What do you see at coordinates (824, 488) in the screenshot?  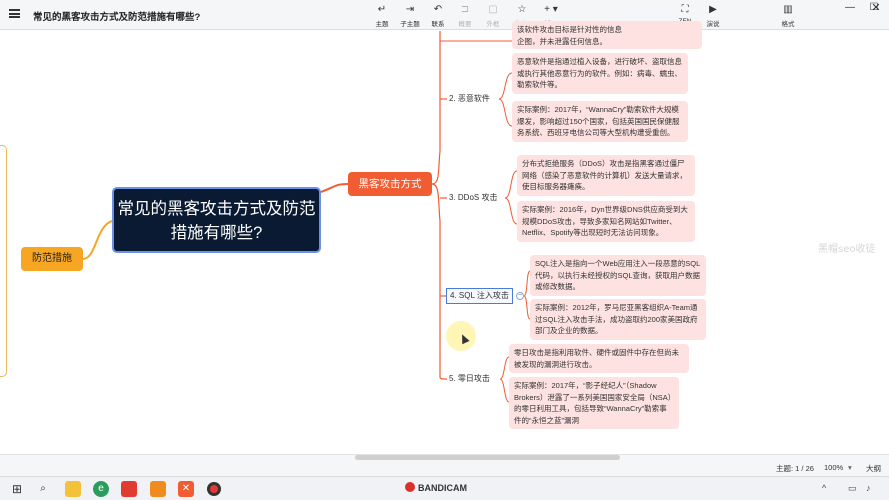 I see `tray-chevron-icon: ^` at bounding box center [824, 488].